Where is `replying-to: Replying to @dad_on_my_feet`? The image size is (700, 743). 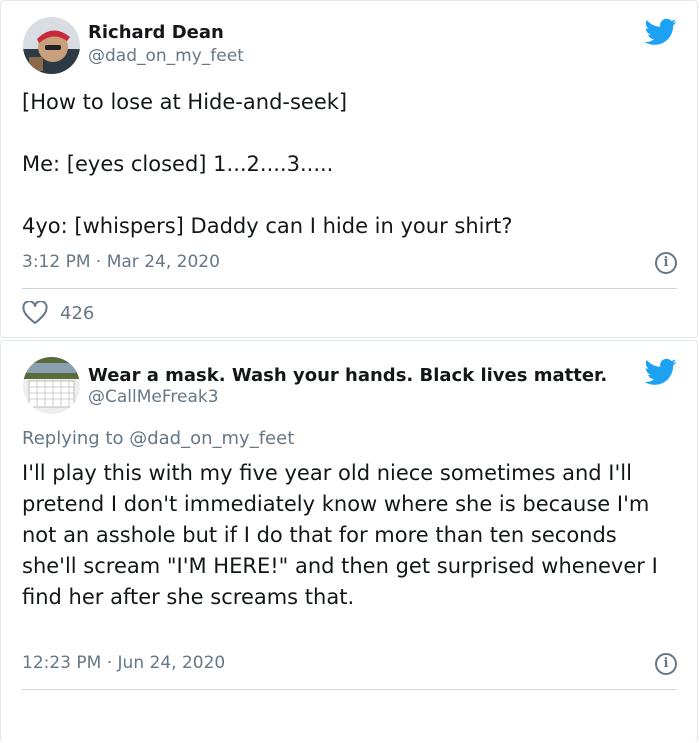 replying-to: Replying to @dad_on_my_feet is located at coordinates (158, 438).